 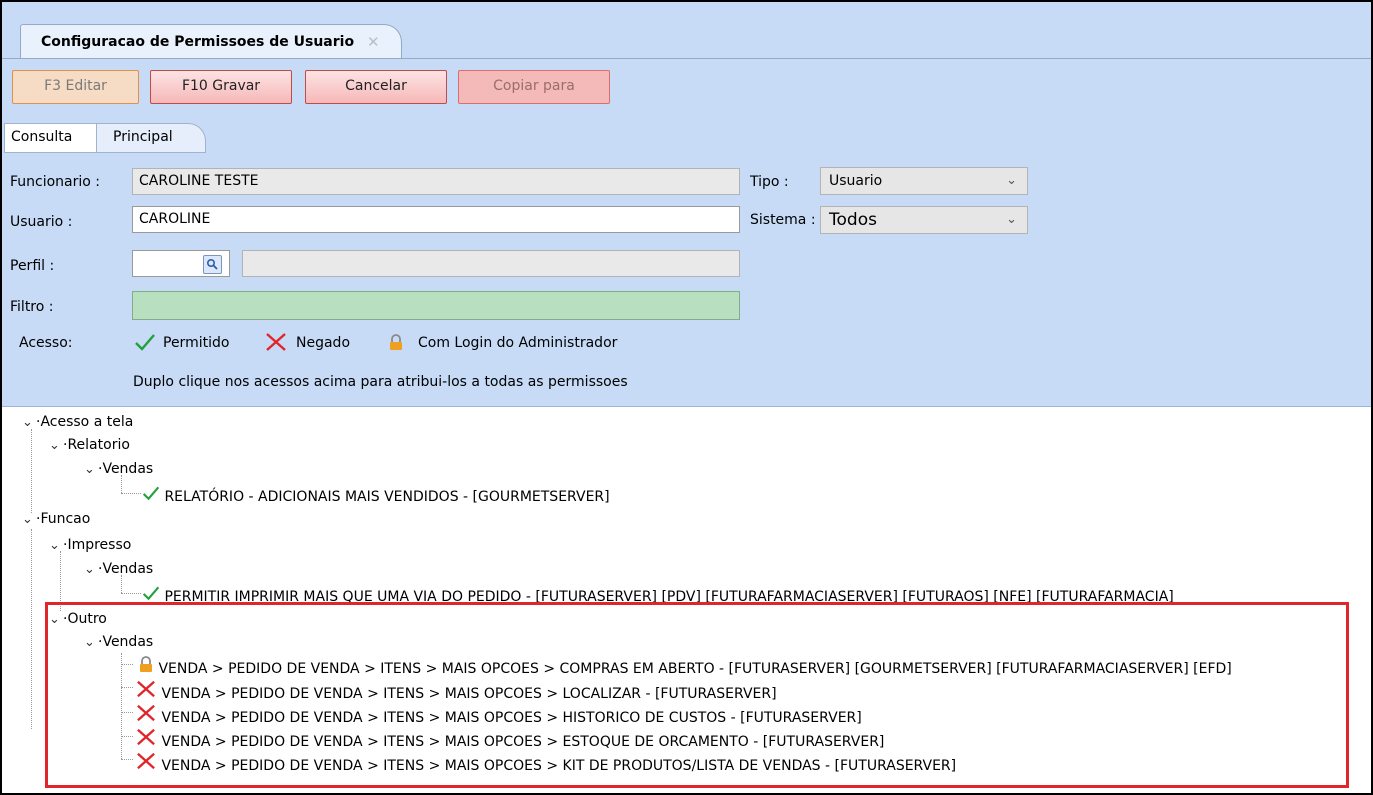 I want to click on admin-label: Com Login do Administrador, so click(x=517, y=343).